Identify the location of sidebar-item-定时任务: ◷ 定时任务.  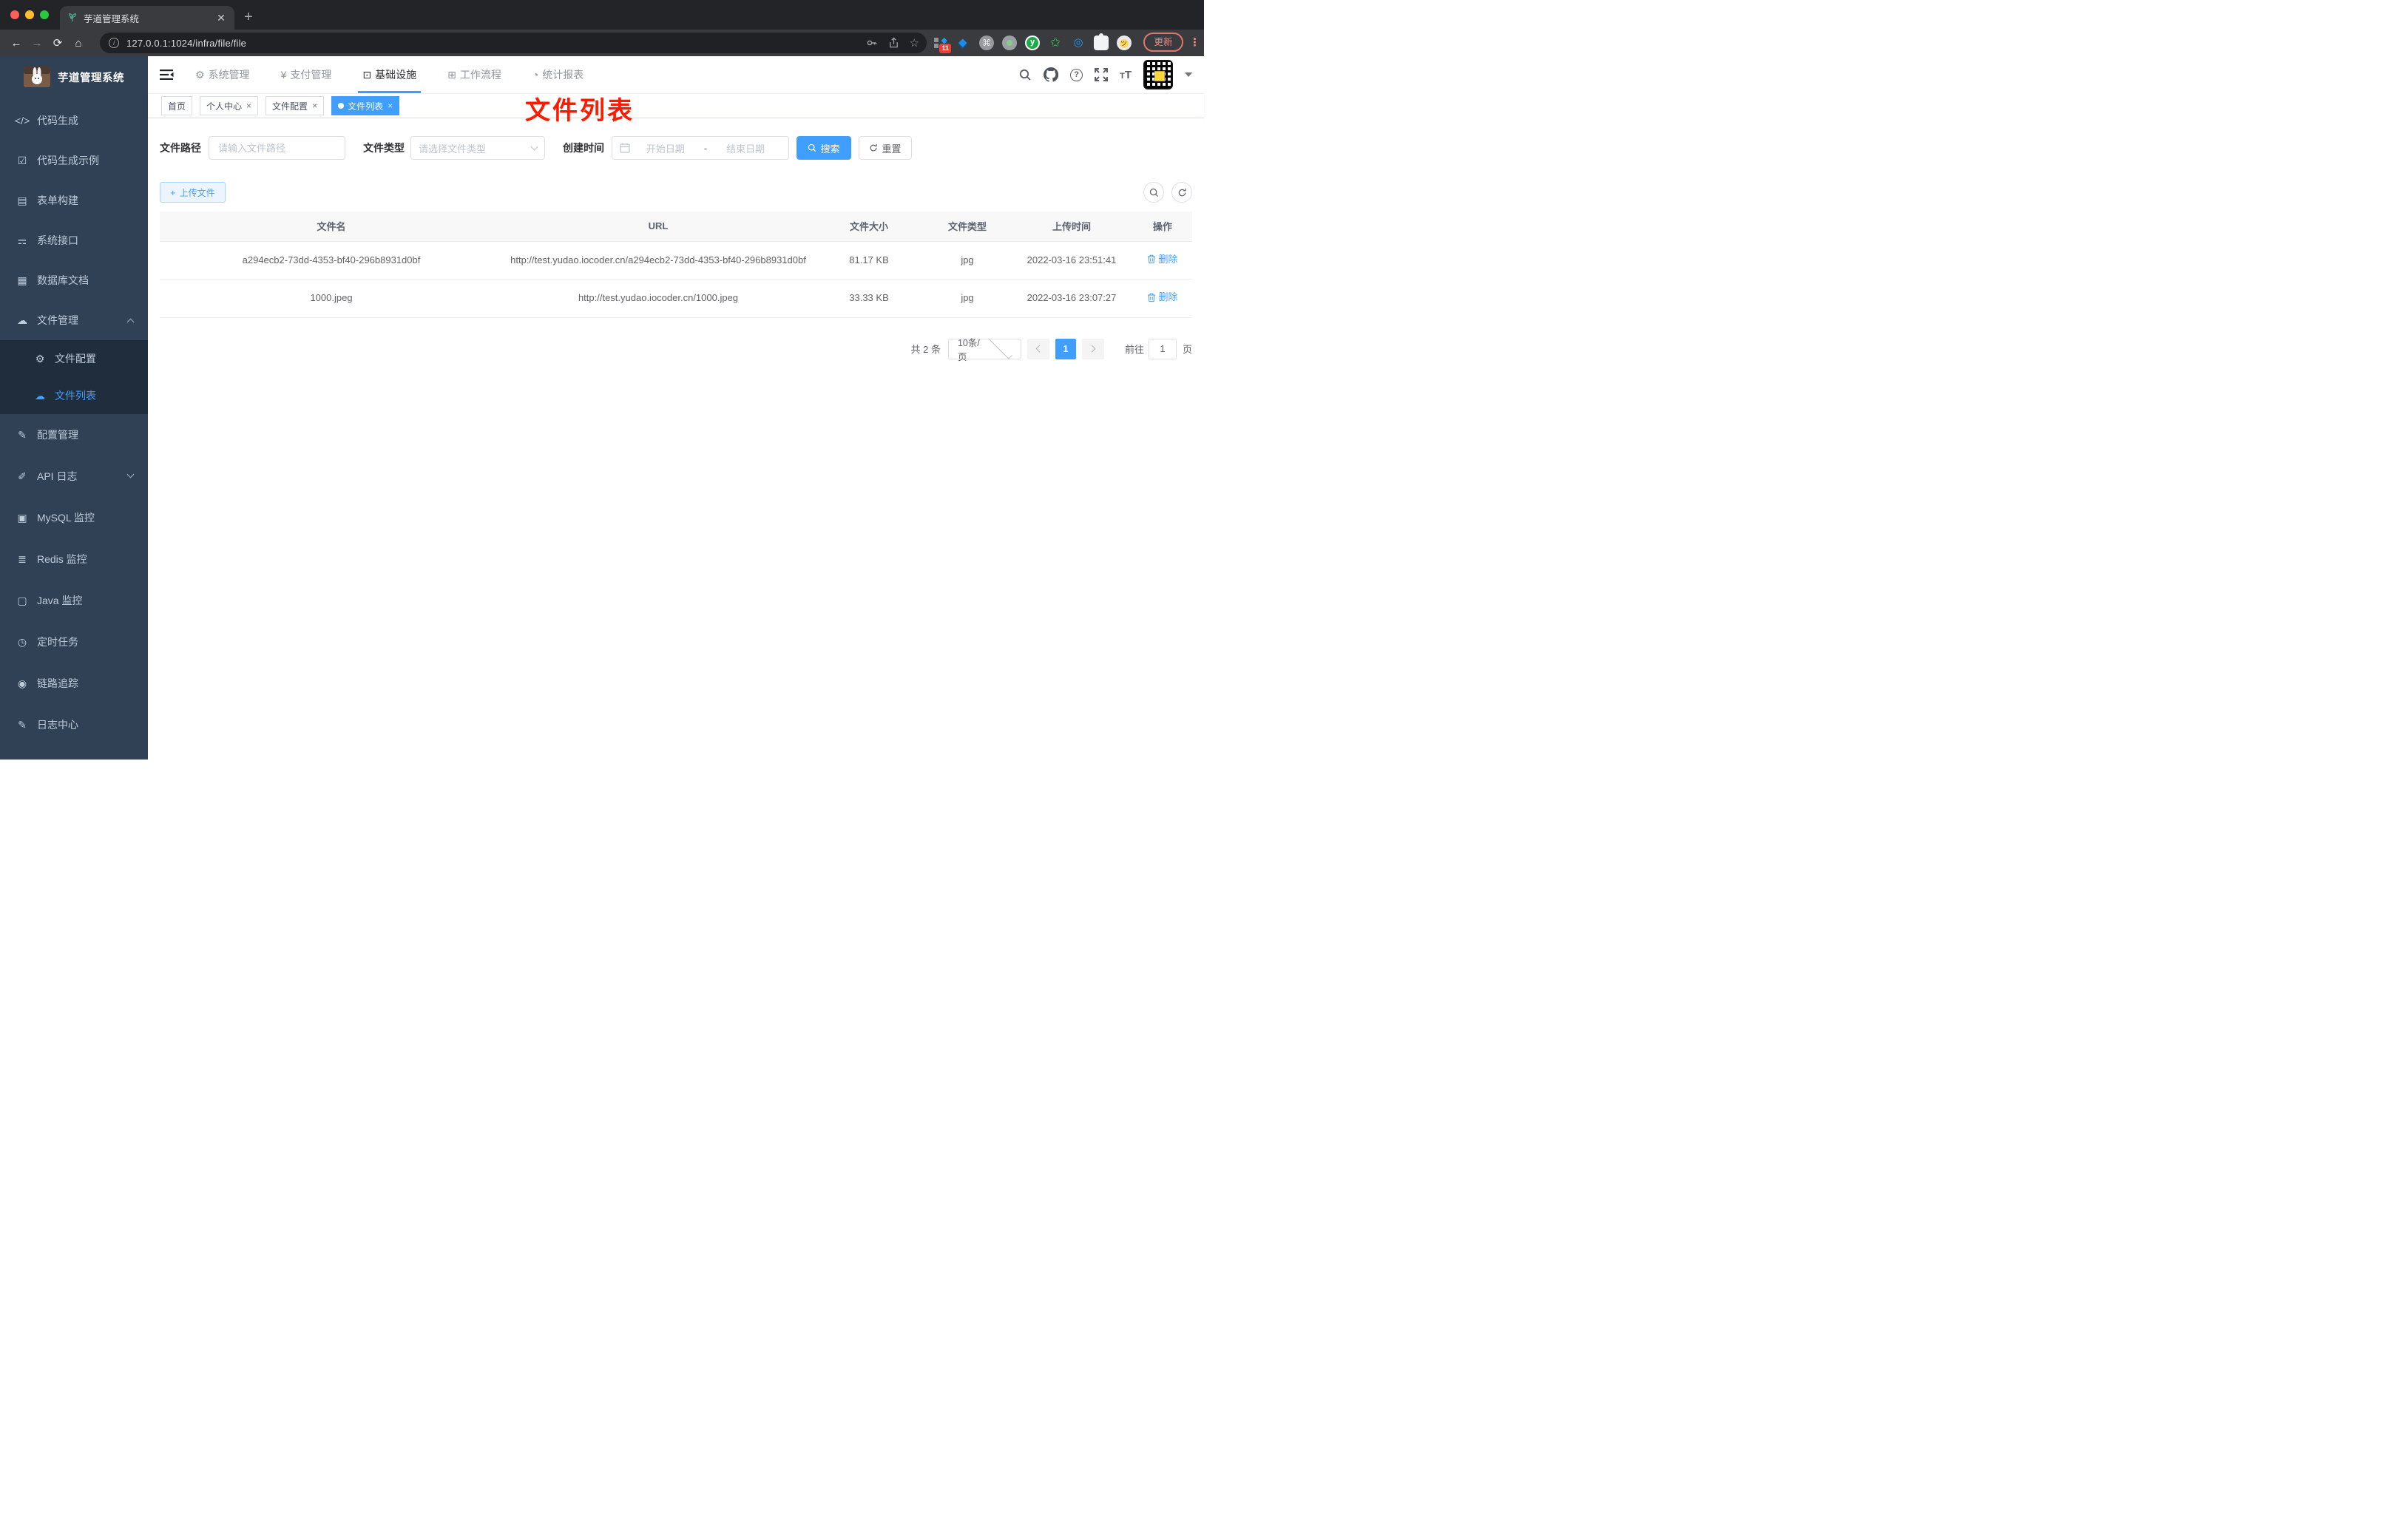
(74, 642).